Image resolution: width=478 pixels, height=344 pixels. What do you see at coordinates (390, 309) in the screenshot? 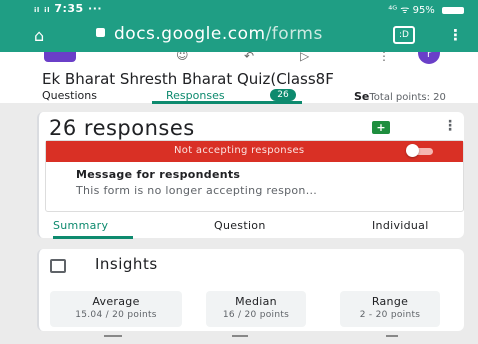
I see `stat-range: Range 2 - 20 points` at bounding box center [390, 309].